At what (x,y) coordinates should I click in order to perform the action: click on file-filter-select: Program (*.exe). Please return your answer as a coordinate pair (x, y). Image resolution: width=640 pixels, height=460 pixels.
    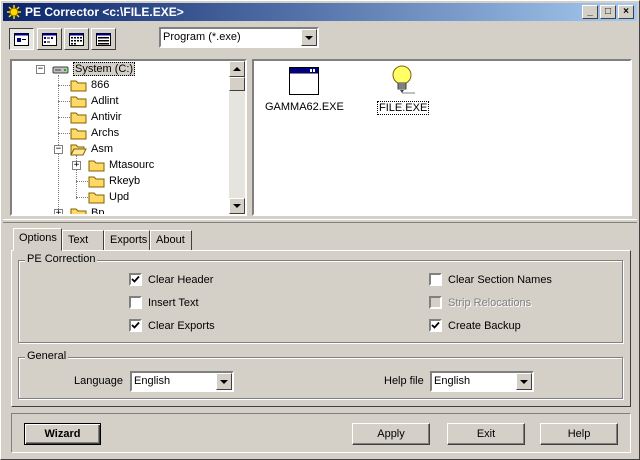
    Looking at the image, I should click on (239, 37).